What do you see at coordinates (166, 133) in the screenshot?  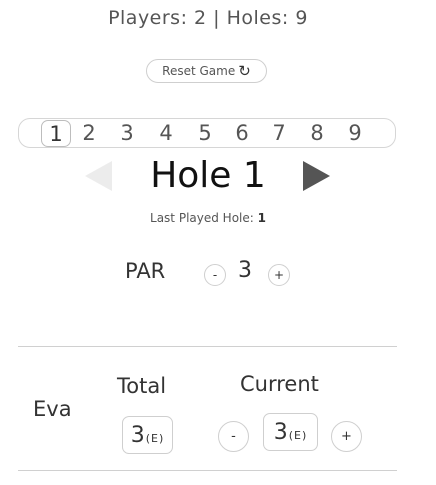 I see `hole-tab-4: 4` at bounding box center [166, 133].